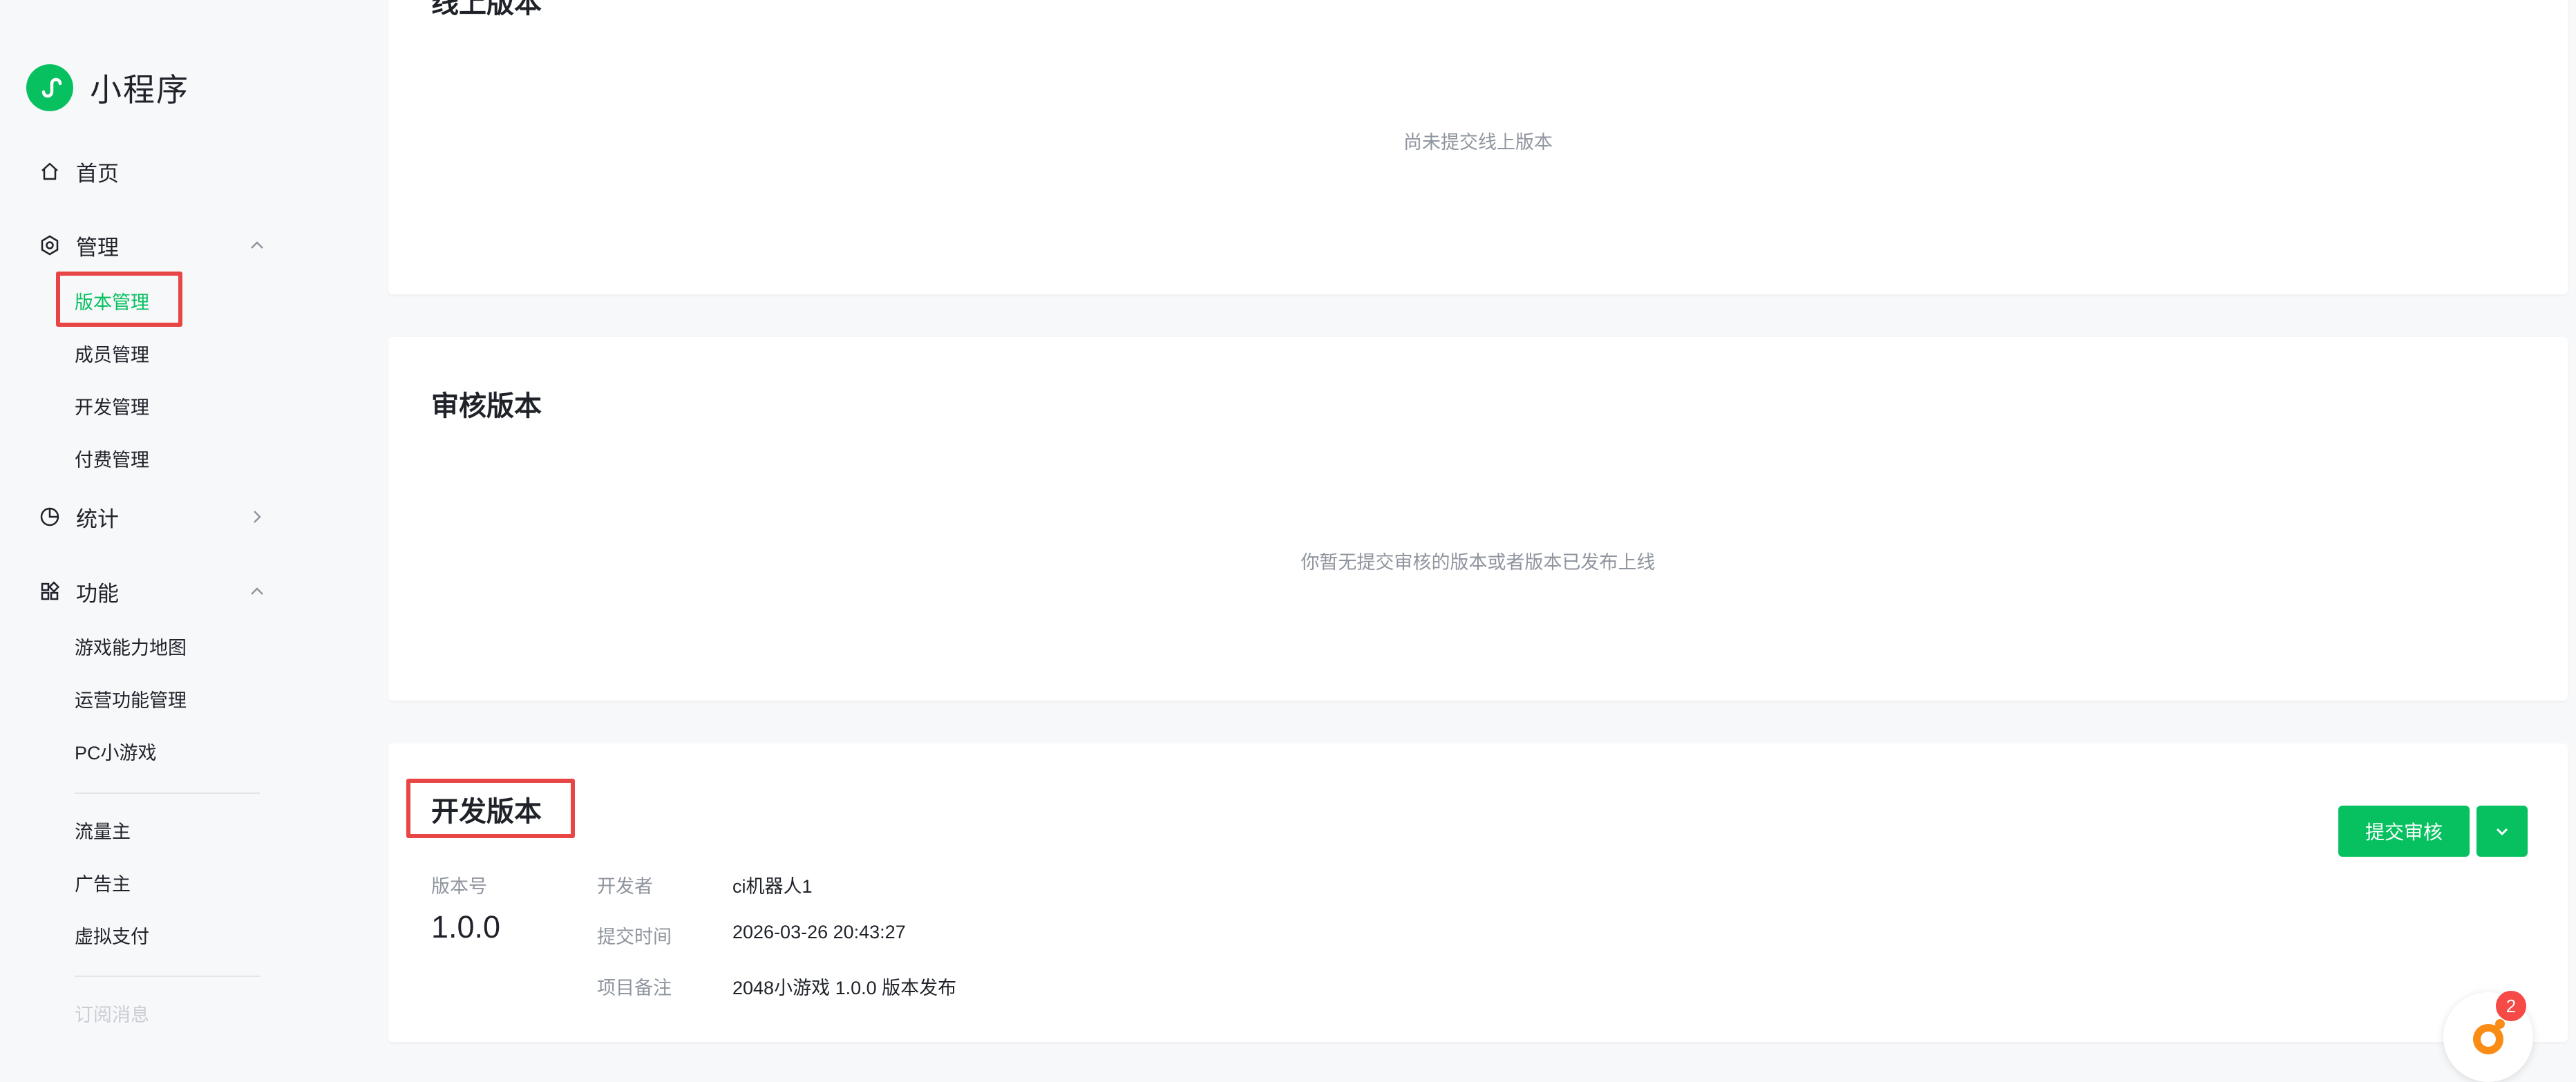 The image size is (2576, 1082). Describe the element at coordinates (97, 518) in the screenshot. I see `nav-stats-label: 统计` at that location.